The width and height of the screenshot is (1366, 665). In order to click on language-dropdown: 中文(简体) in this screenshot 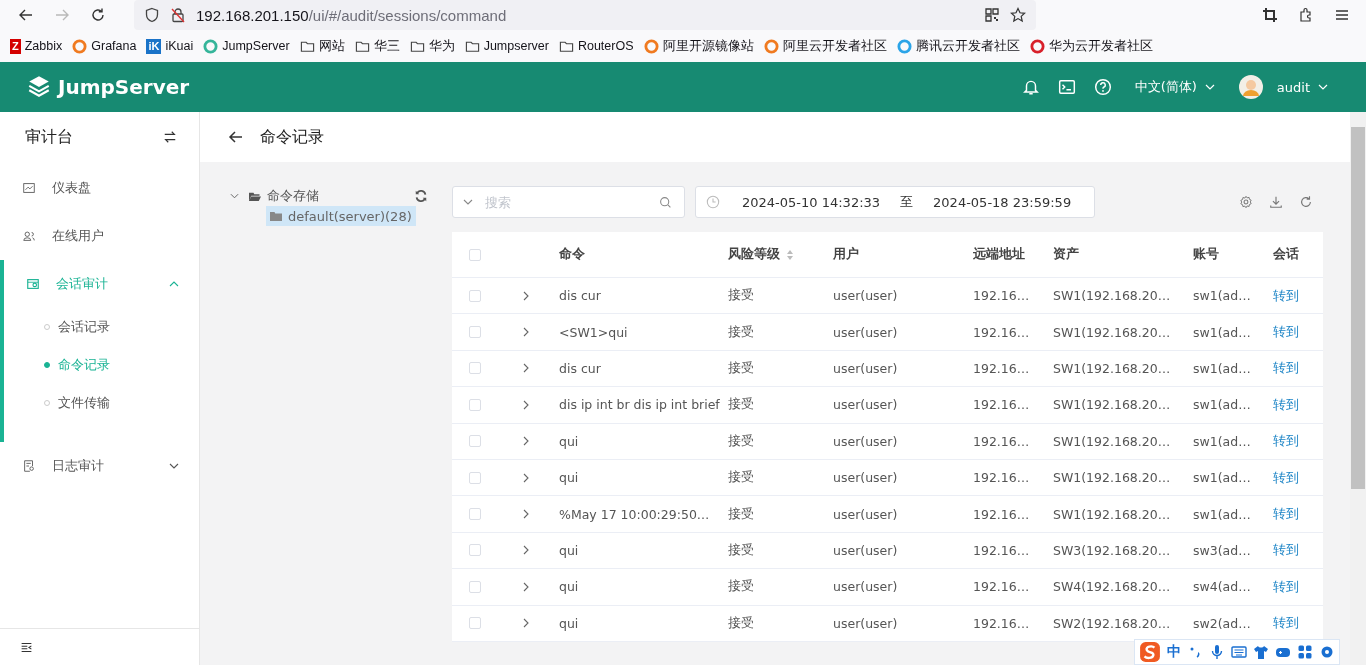, I will do `click(1174, 87)`.